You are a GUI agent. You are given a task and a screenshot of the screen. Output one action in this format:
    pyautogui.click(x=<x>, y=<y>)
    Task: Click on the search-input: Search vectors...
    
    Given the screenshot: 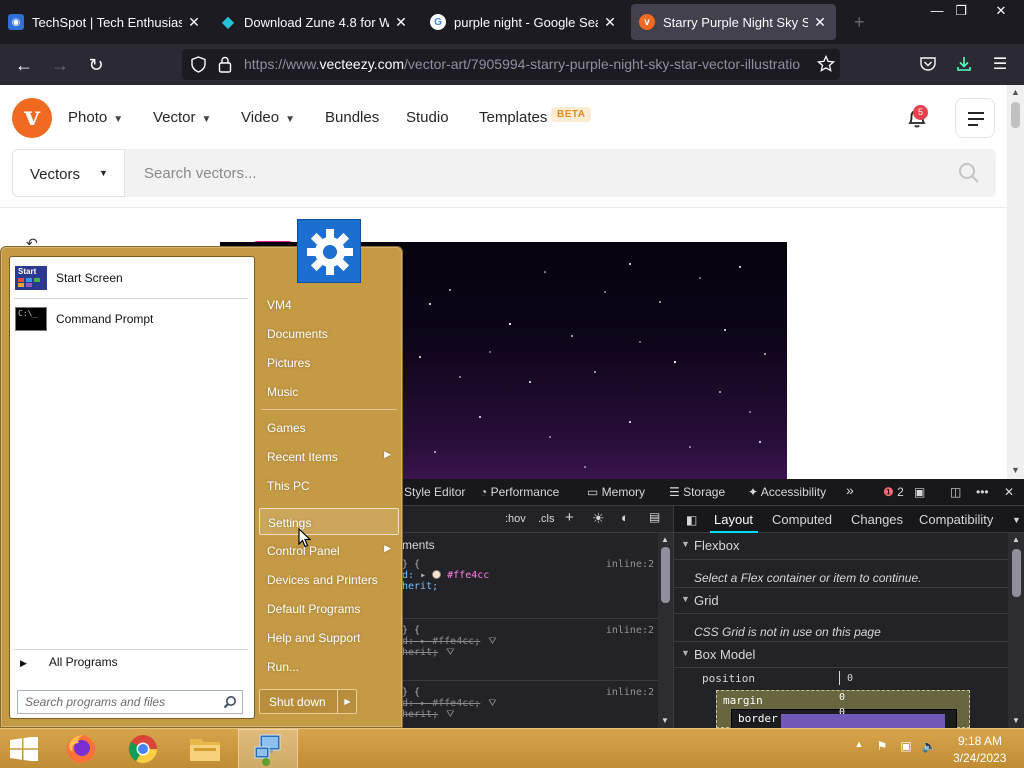 What is the action you would take?
    pyautogui.click(x=200, y=173)
    